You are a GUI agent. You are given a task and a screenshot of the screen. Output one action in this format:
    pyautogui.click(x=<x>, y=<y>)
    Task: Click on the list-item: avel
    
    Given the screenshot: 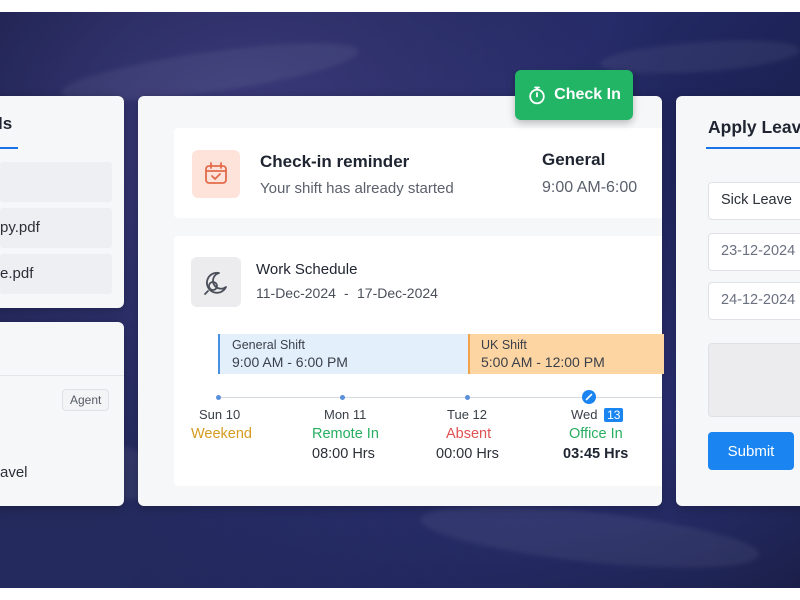 What is the action you would take?
    pyautogui.click(x=14, y=472)
    